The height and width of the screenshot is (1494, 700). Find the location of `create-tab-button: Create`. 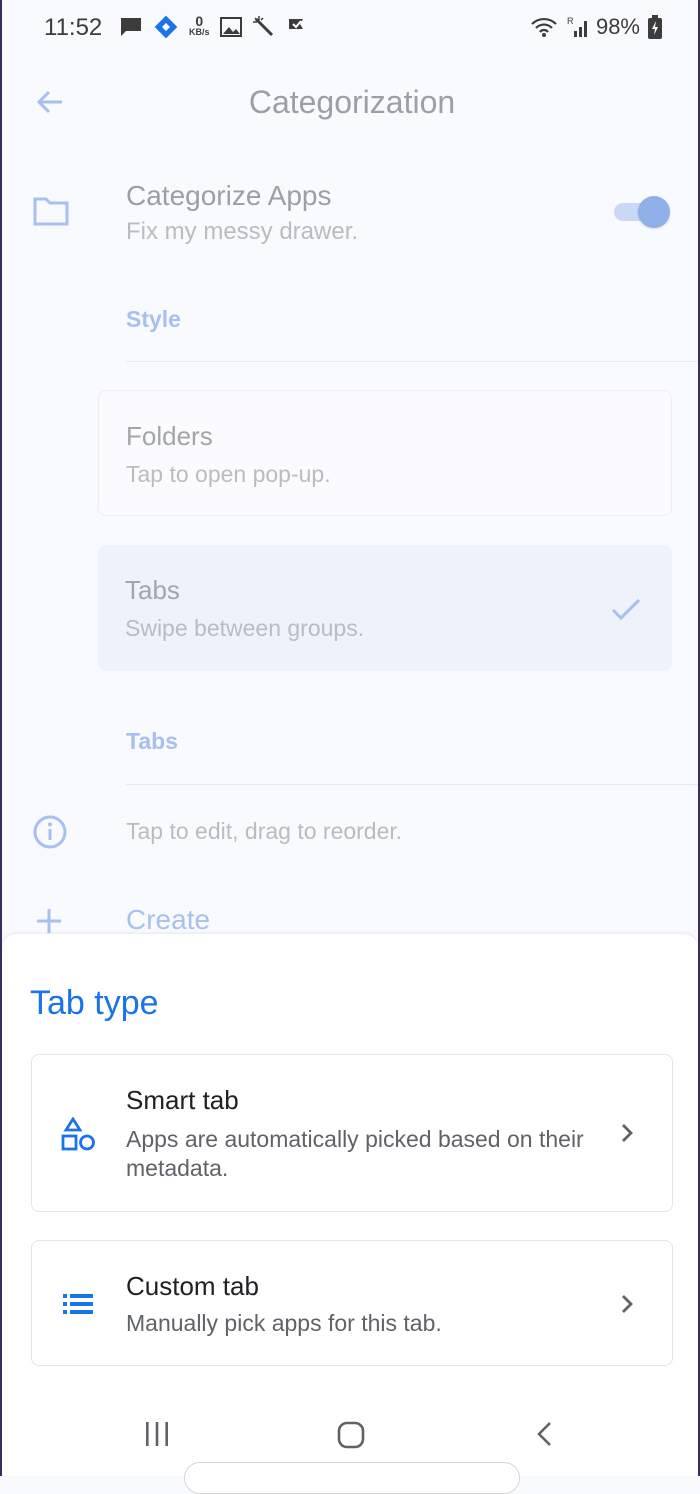

create-tab-button: Create is located at coordinates (168, 920).